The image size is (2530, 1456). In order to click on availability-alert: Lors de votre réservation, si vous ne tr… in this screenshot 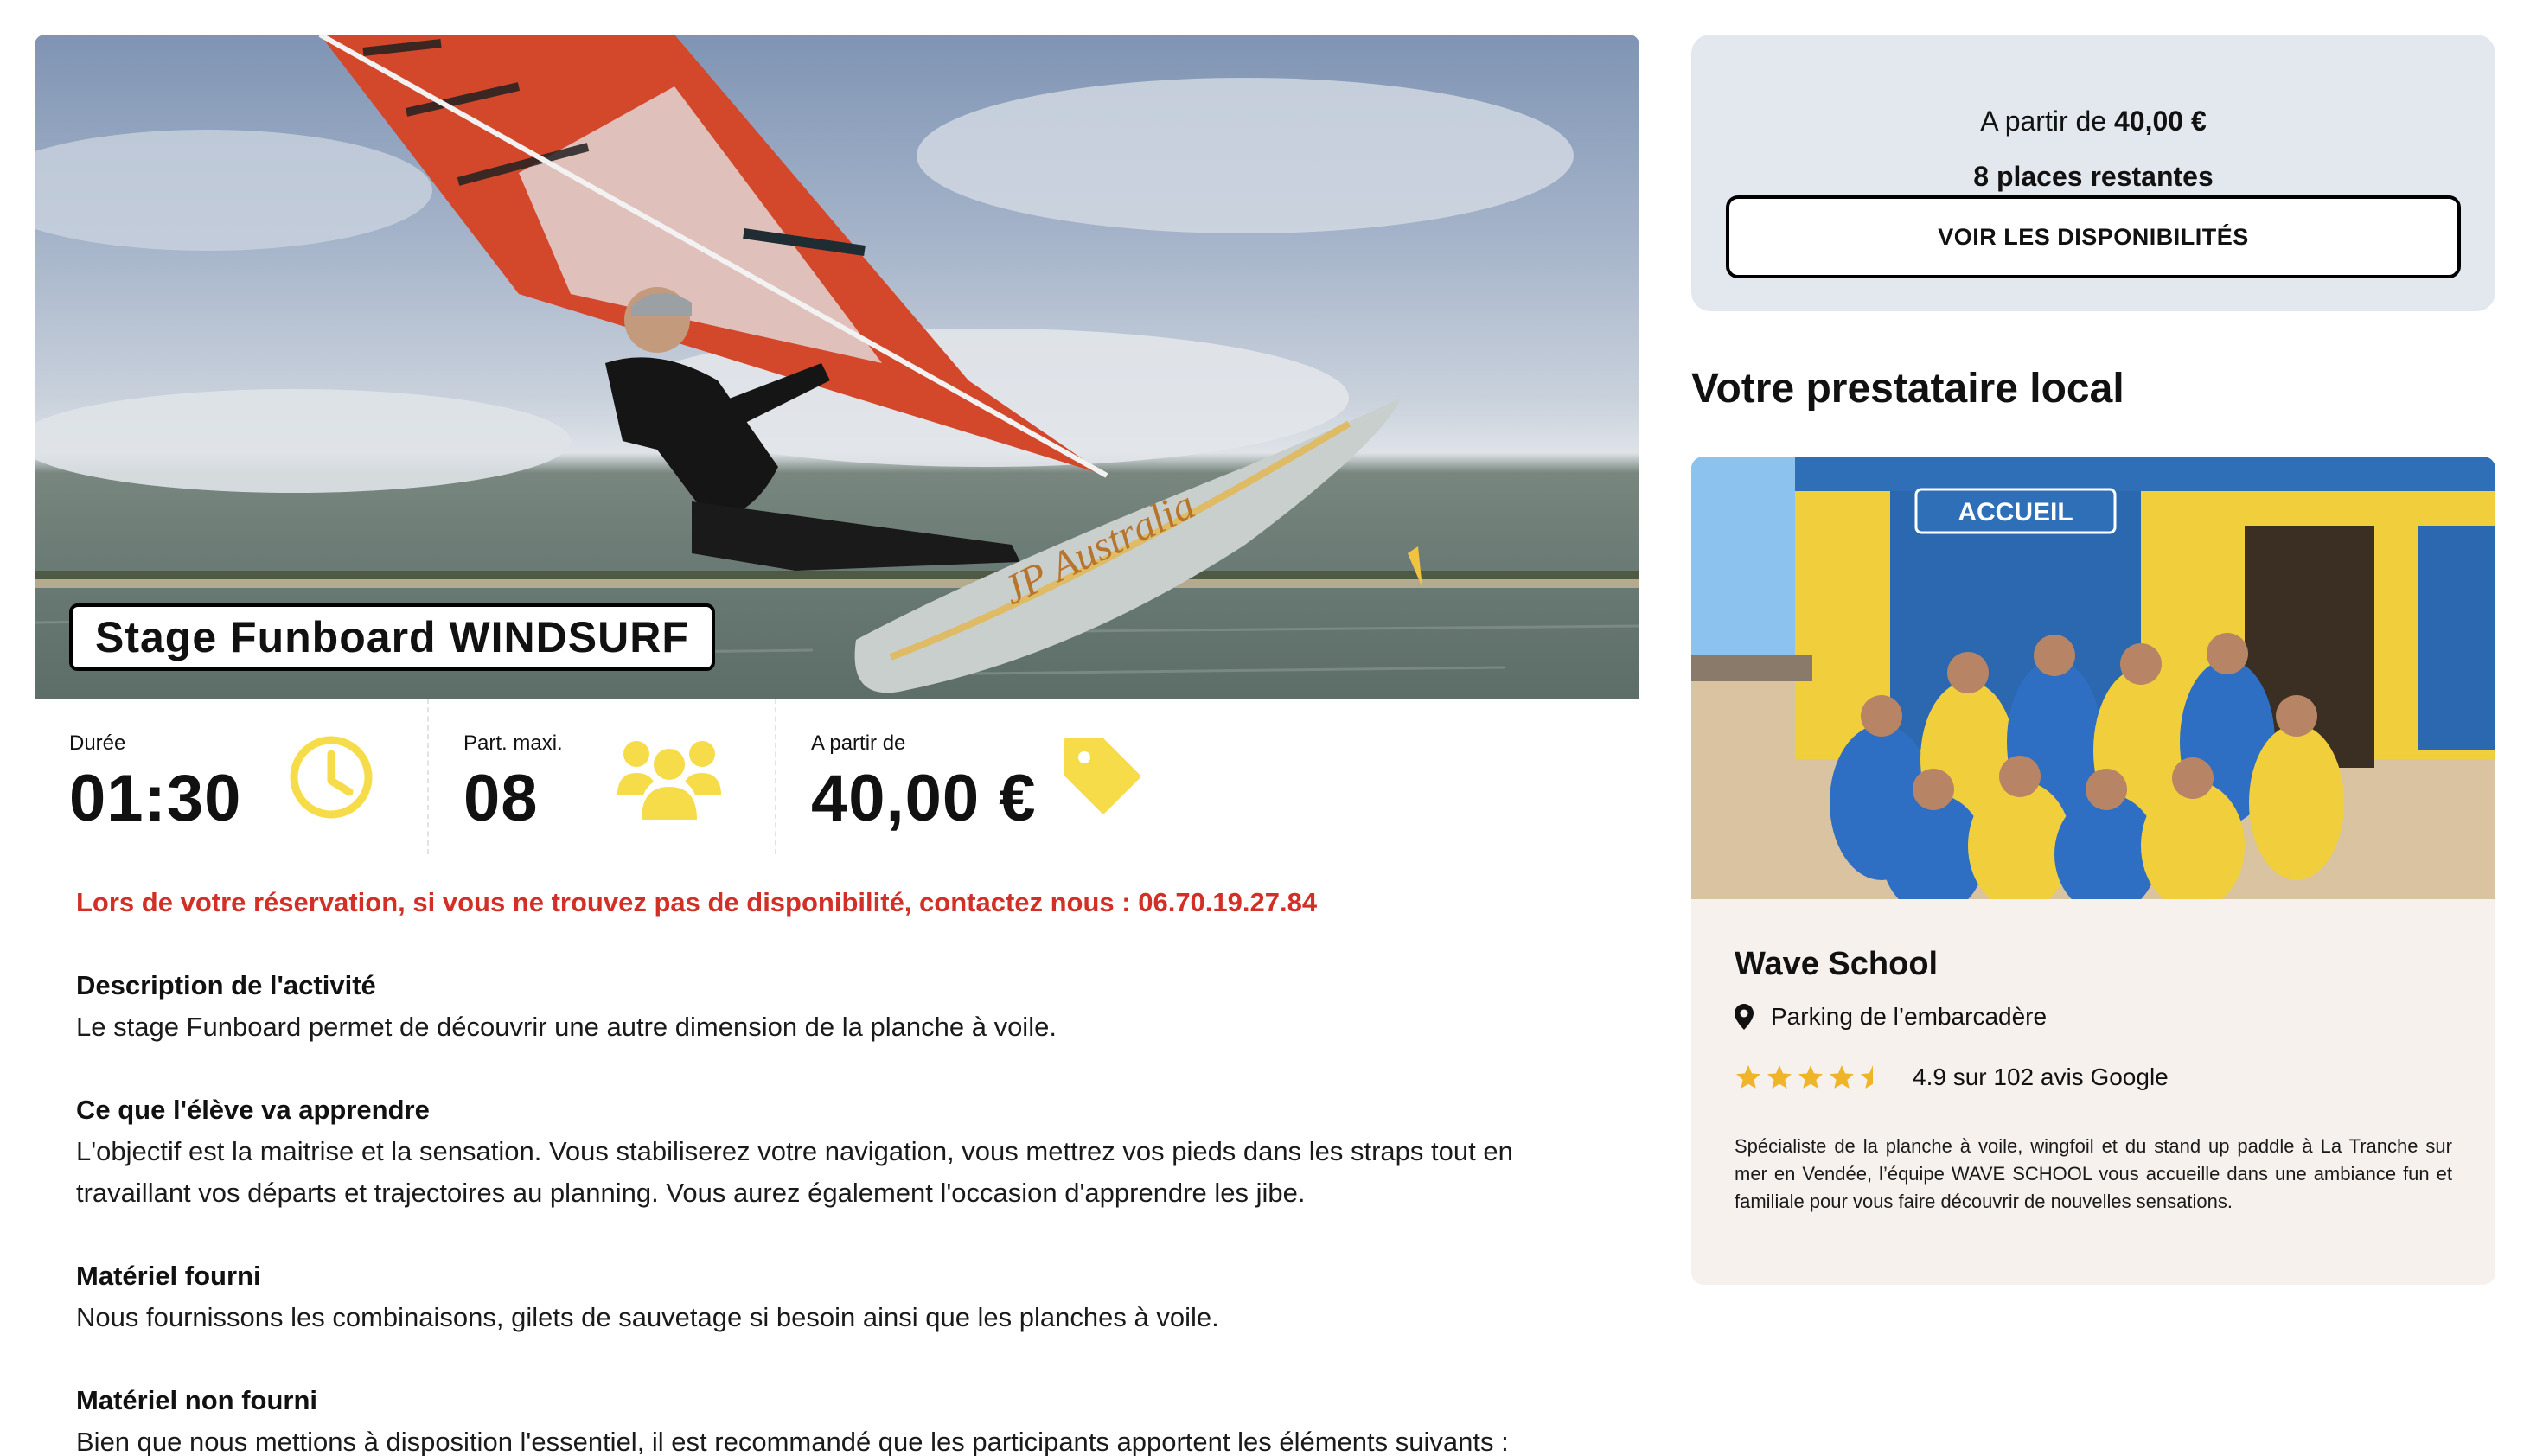, I will do `click(697, 902)`.